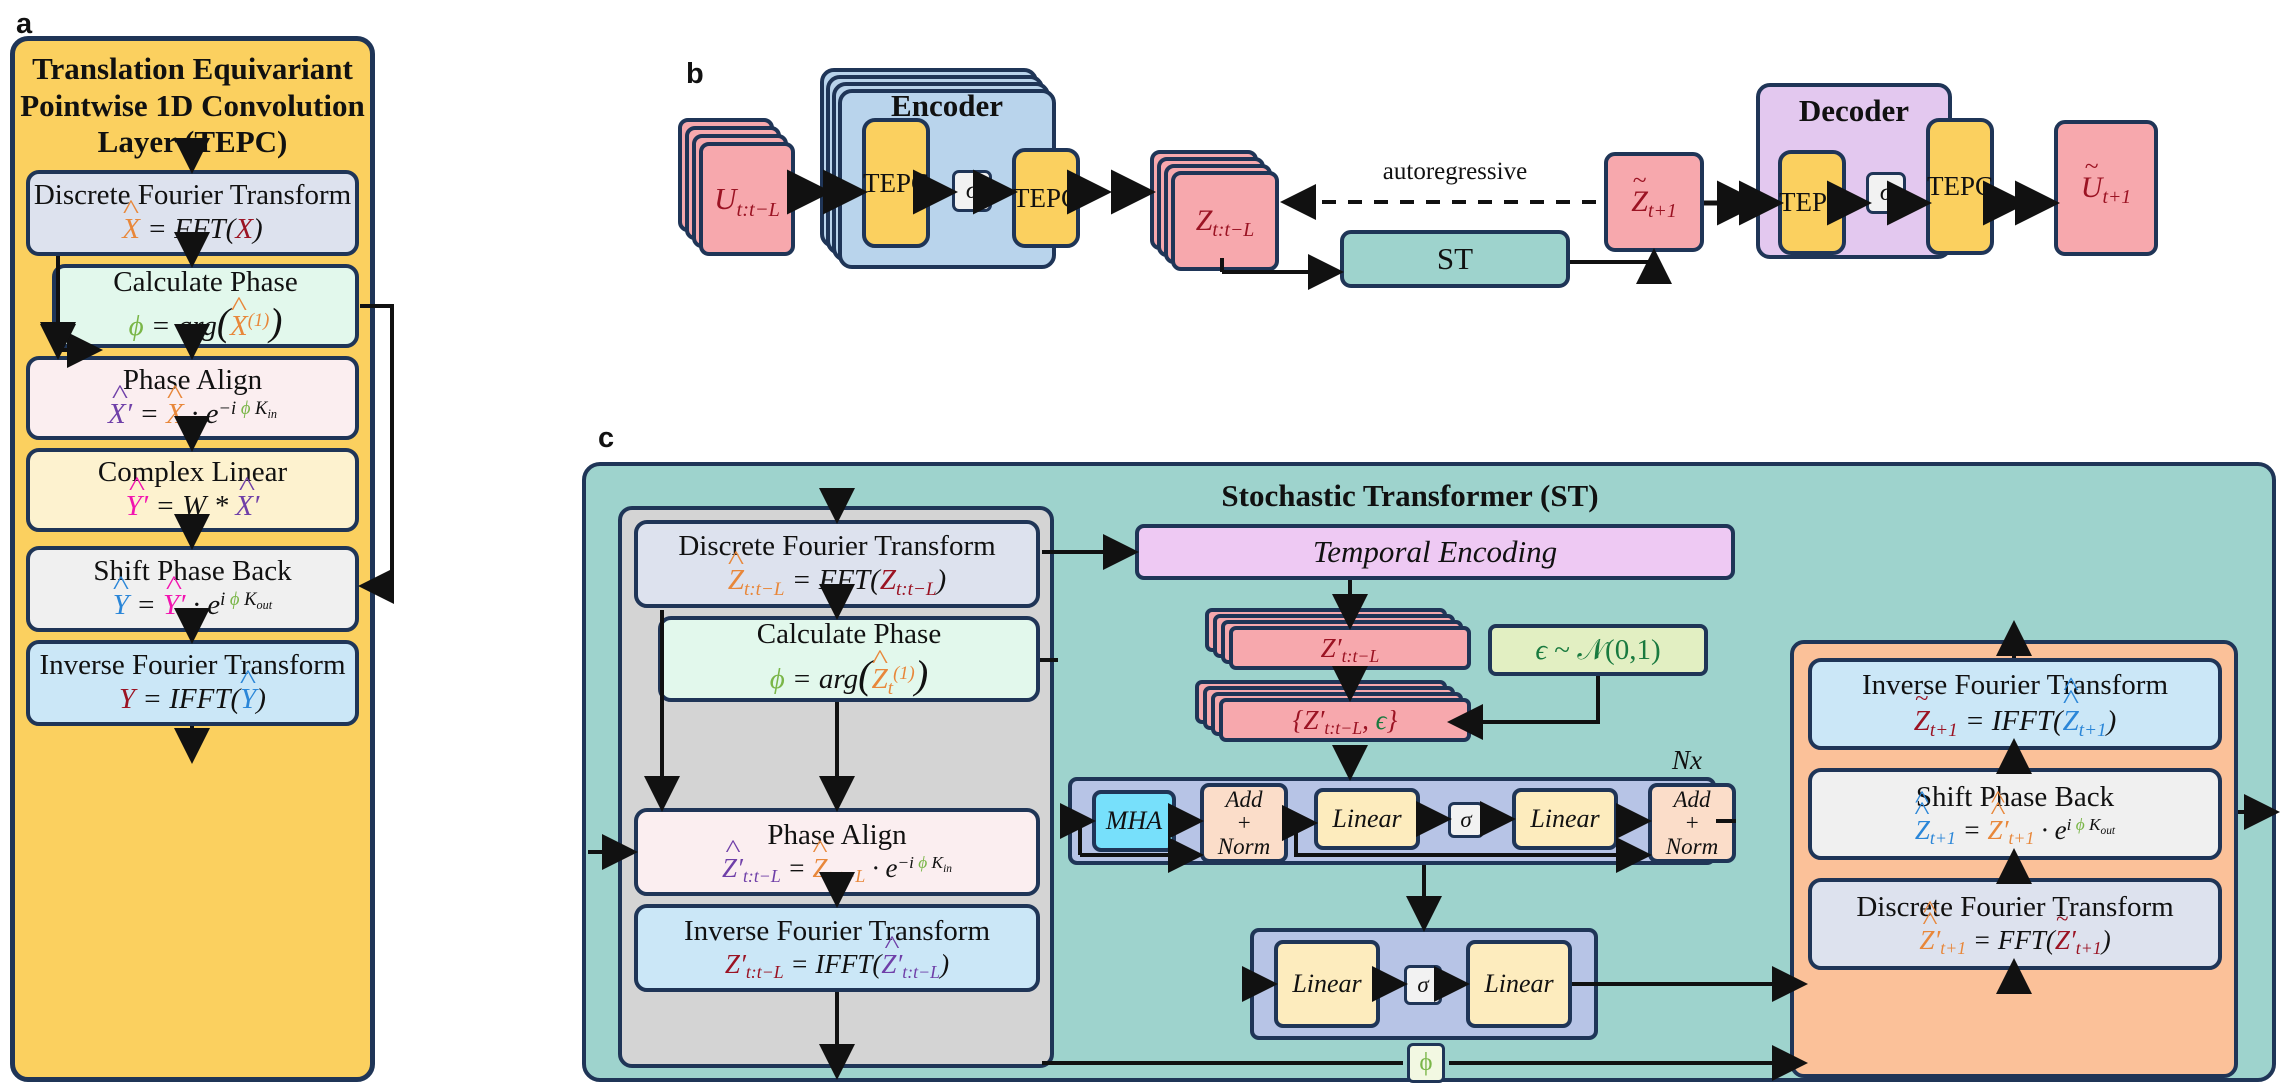 The image size is (2283, 1088). Describe the element at coordinates (206, 322) in the screenshot. I see `a-block-phase-eq: ϕ = arg(X(1))` at that location.